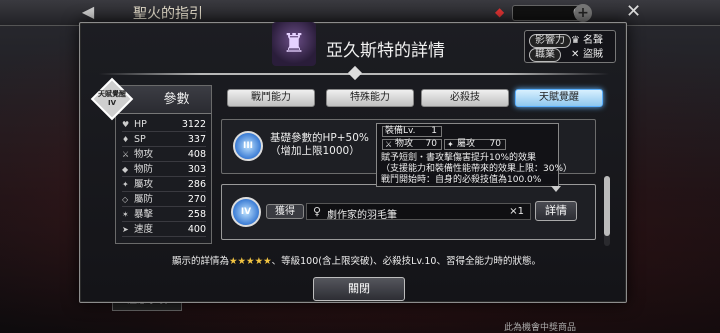  Describe the element at coordinates (385, 51) in the screenshot. I see `dialog-title: 亞久斯特的詳情` at that location.